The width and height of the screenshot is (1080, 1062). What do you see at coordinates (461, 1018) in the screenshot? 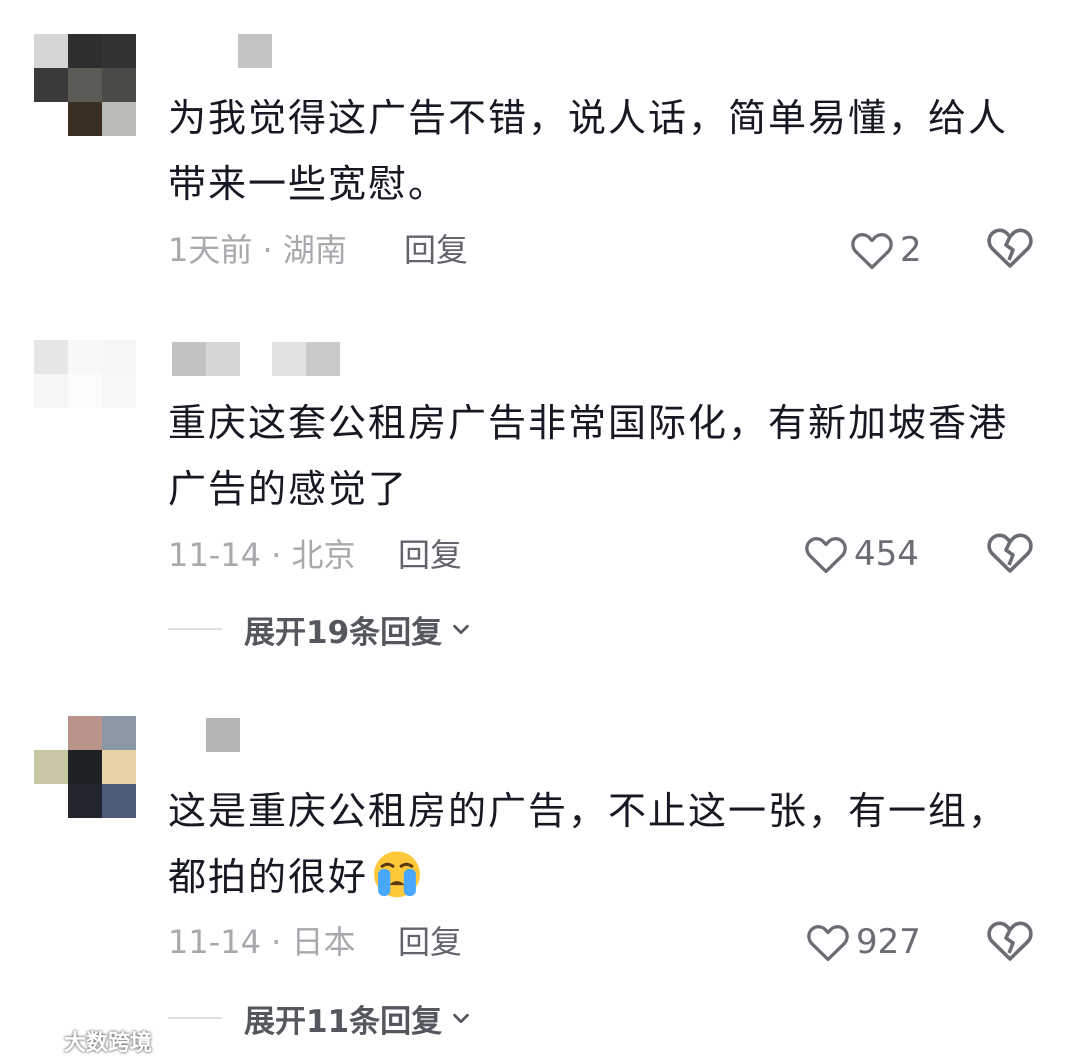
I see `chevron-down-icon` at bounding box center [461, 1018].